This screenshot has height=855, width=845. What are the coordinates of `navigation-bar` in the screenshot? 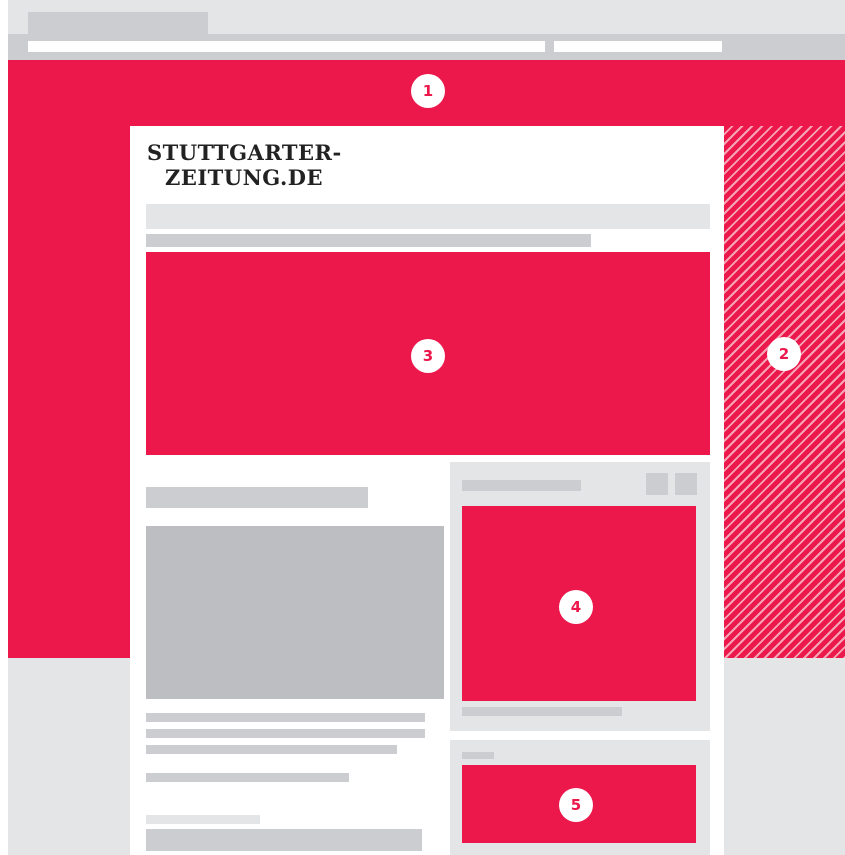 It's located at (428, 216).